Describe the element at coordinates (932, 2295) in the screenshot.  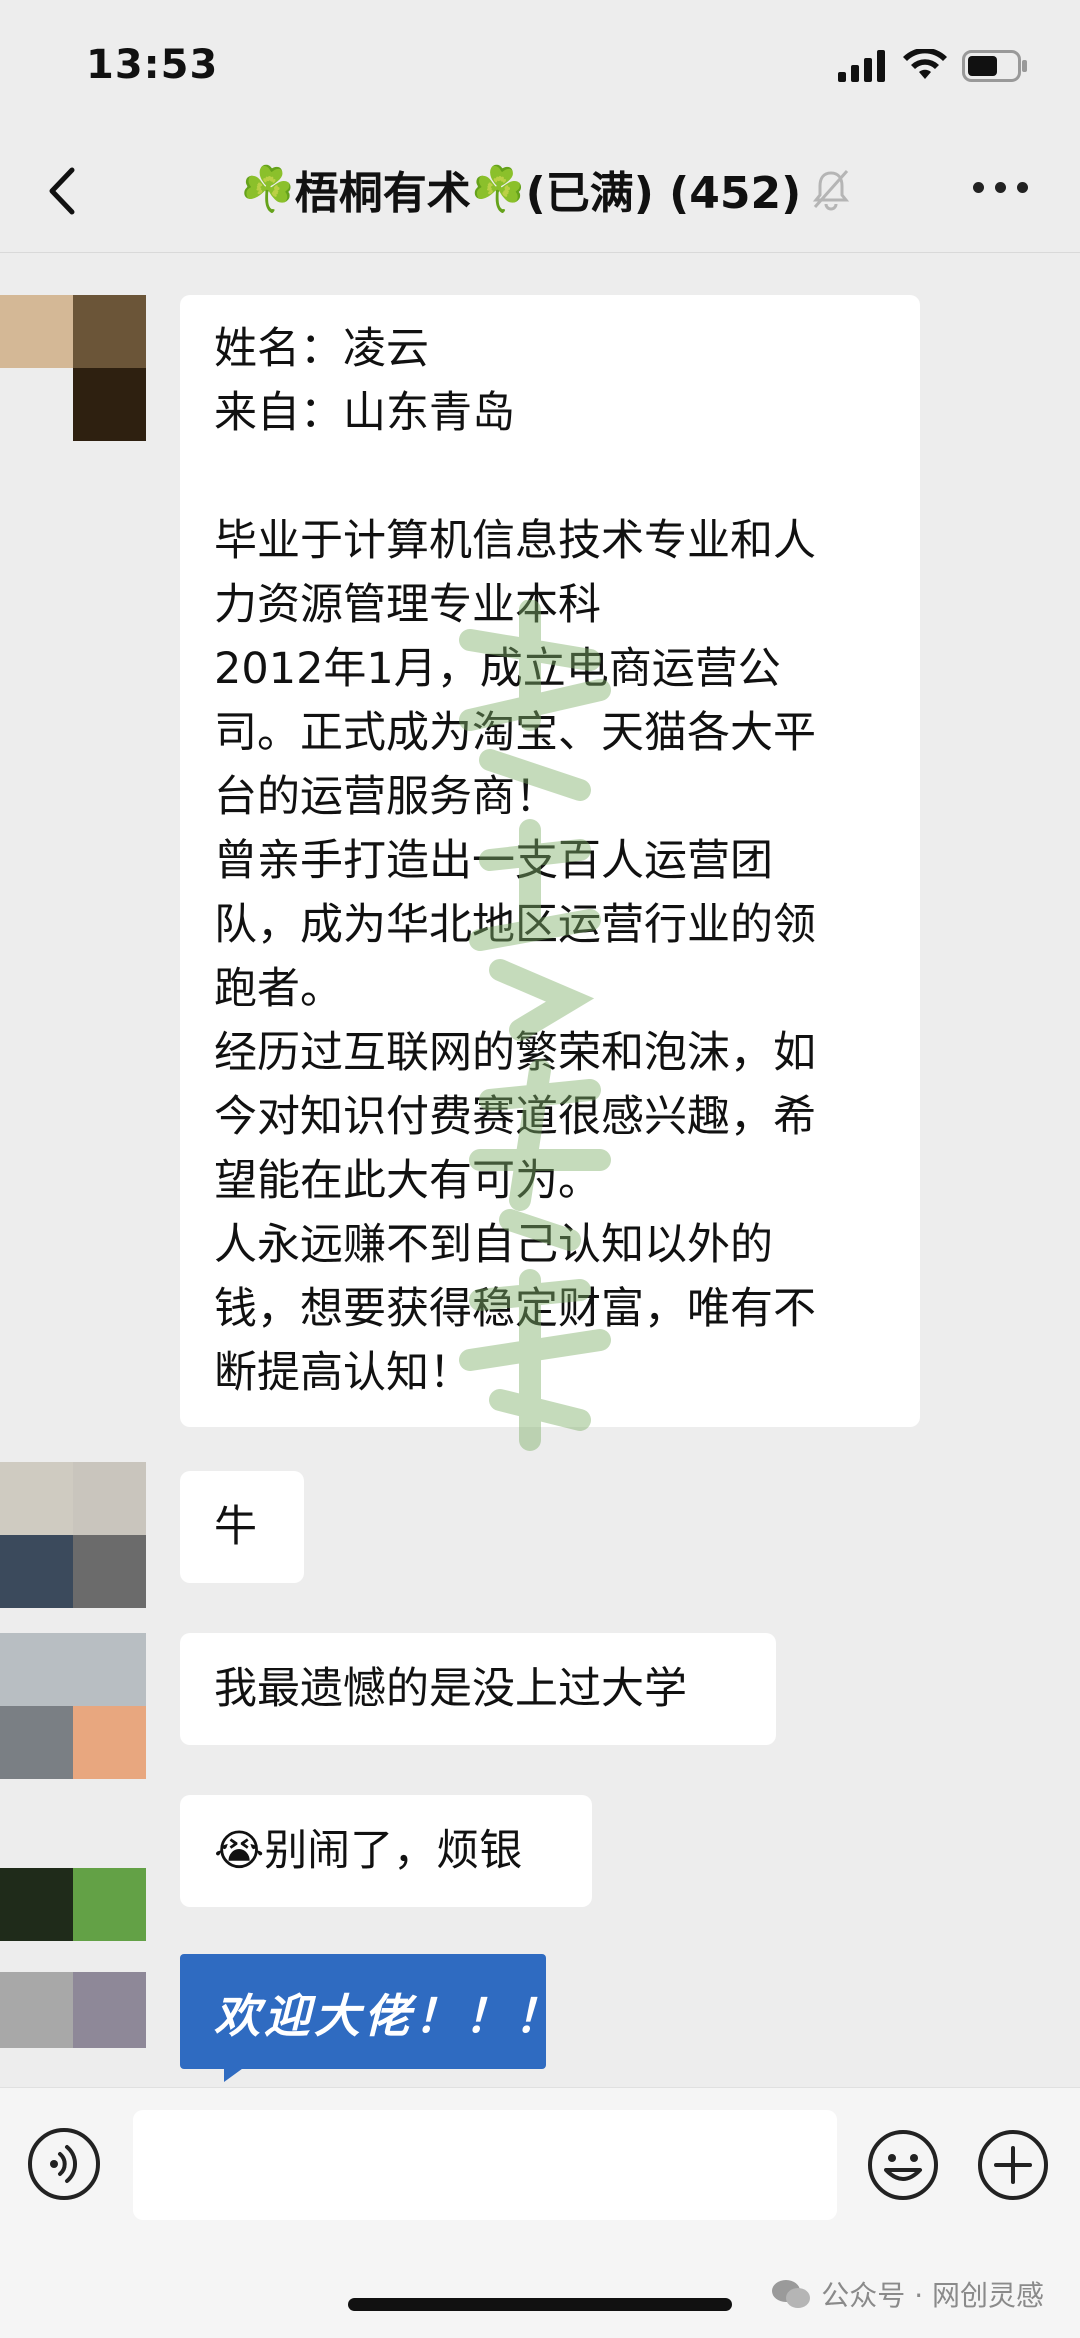
I see `watermark-text: 公众号 · 网创灵感` at that location.